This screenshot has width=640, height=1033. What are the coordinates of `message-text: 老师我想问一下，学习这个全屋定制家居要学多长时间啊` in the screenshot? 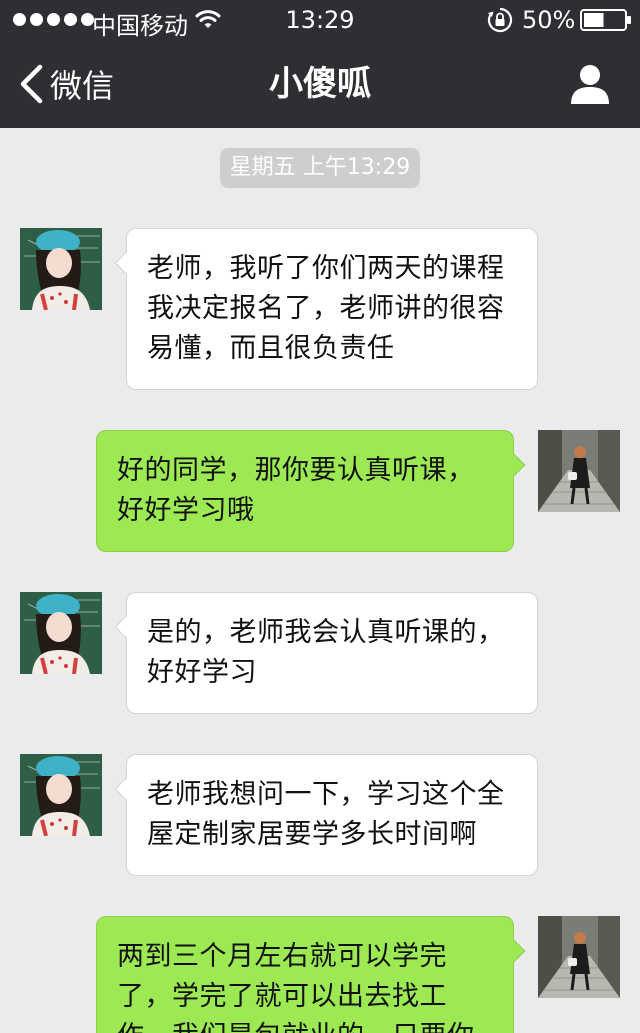 It's located at (326, 814).